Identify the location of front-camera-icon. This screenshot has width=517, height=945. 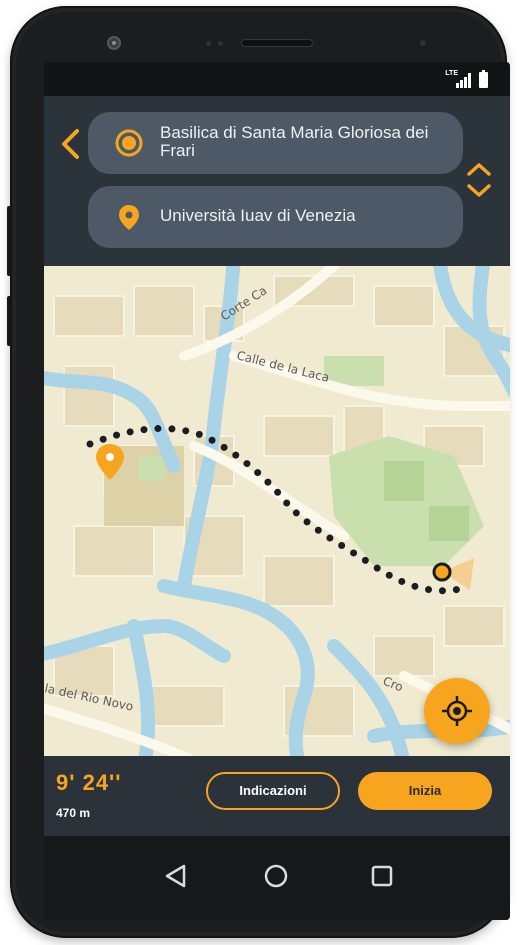
(114, 43).